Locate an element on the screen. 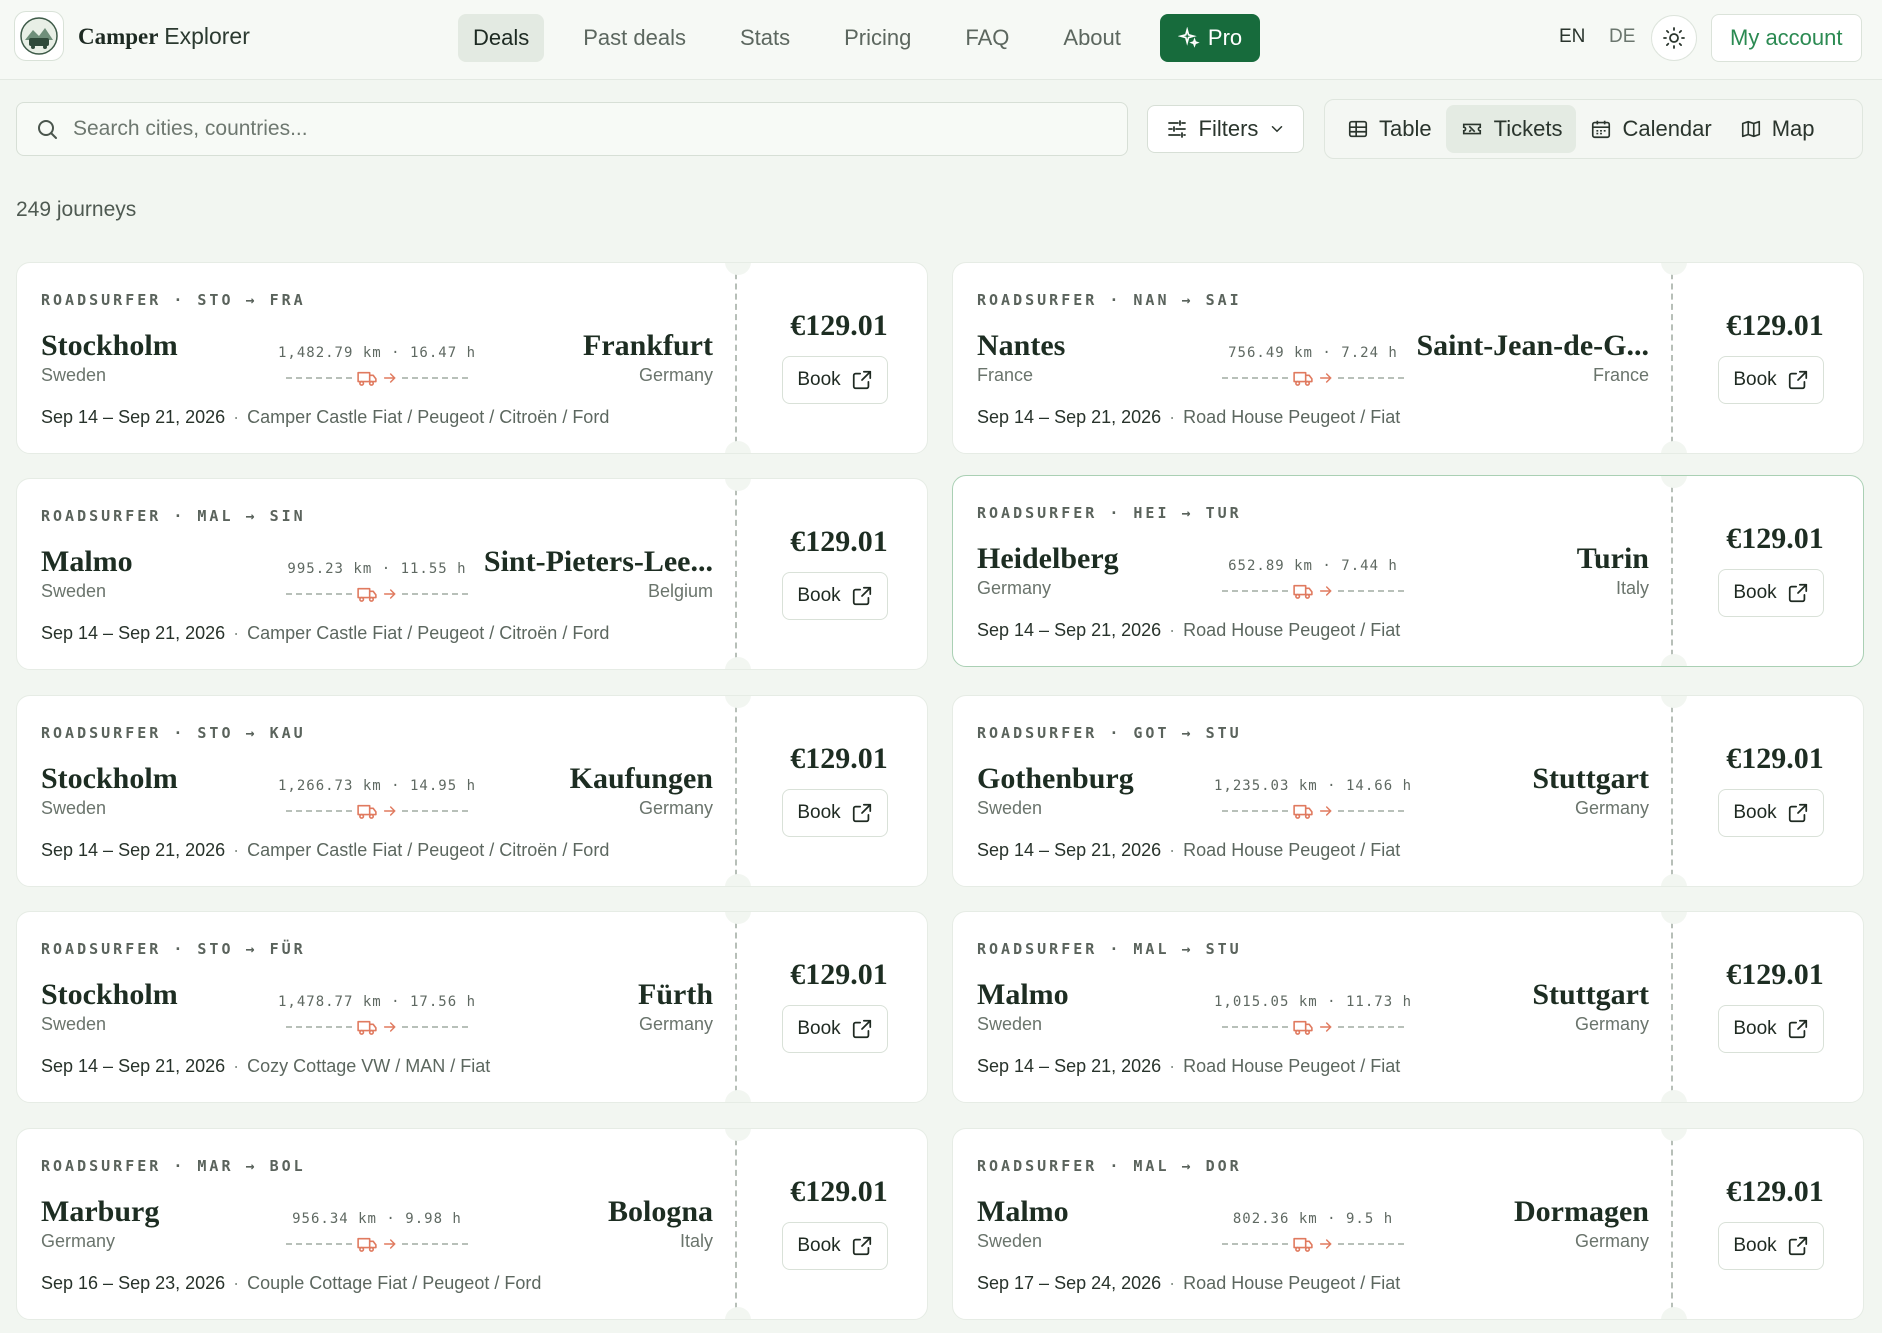  route-codes: ROADSURFER · MAL → DOR is located at coordinates (1109, 1166).